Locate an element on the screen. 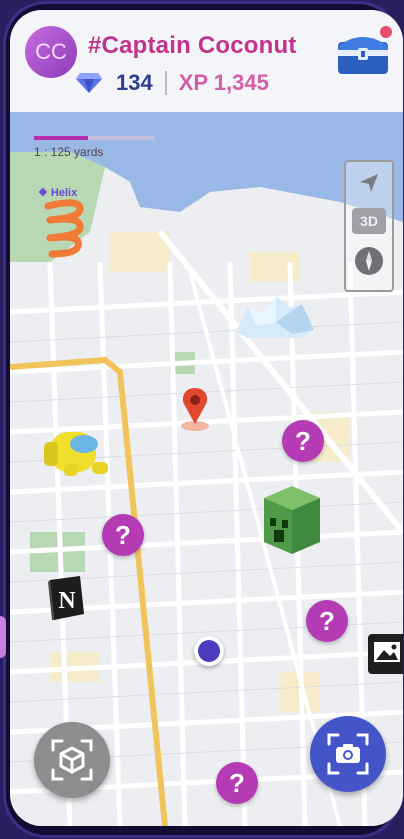 The height and width of the screenshot is (839, 404). notion-logo-icon: N is located at coordinates (65, 598).